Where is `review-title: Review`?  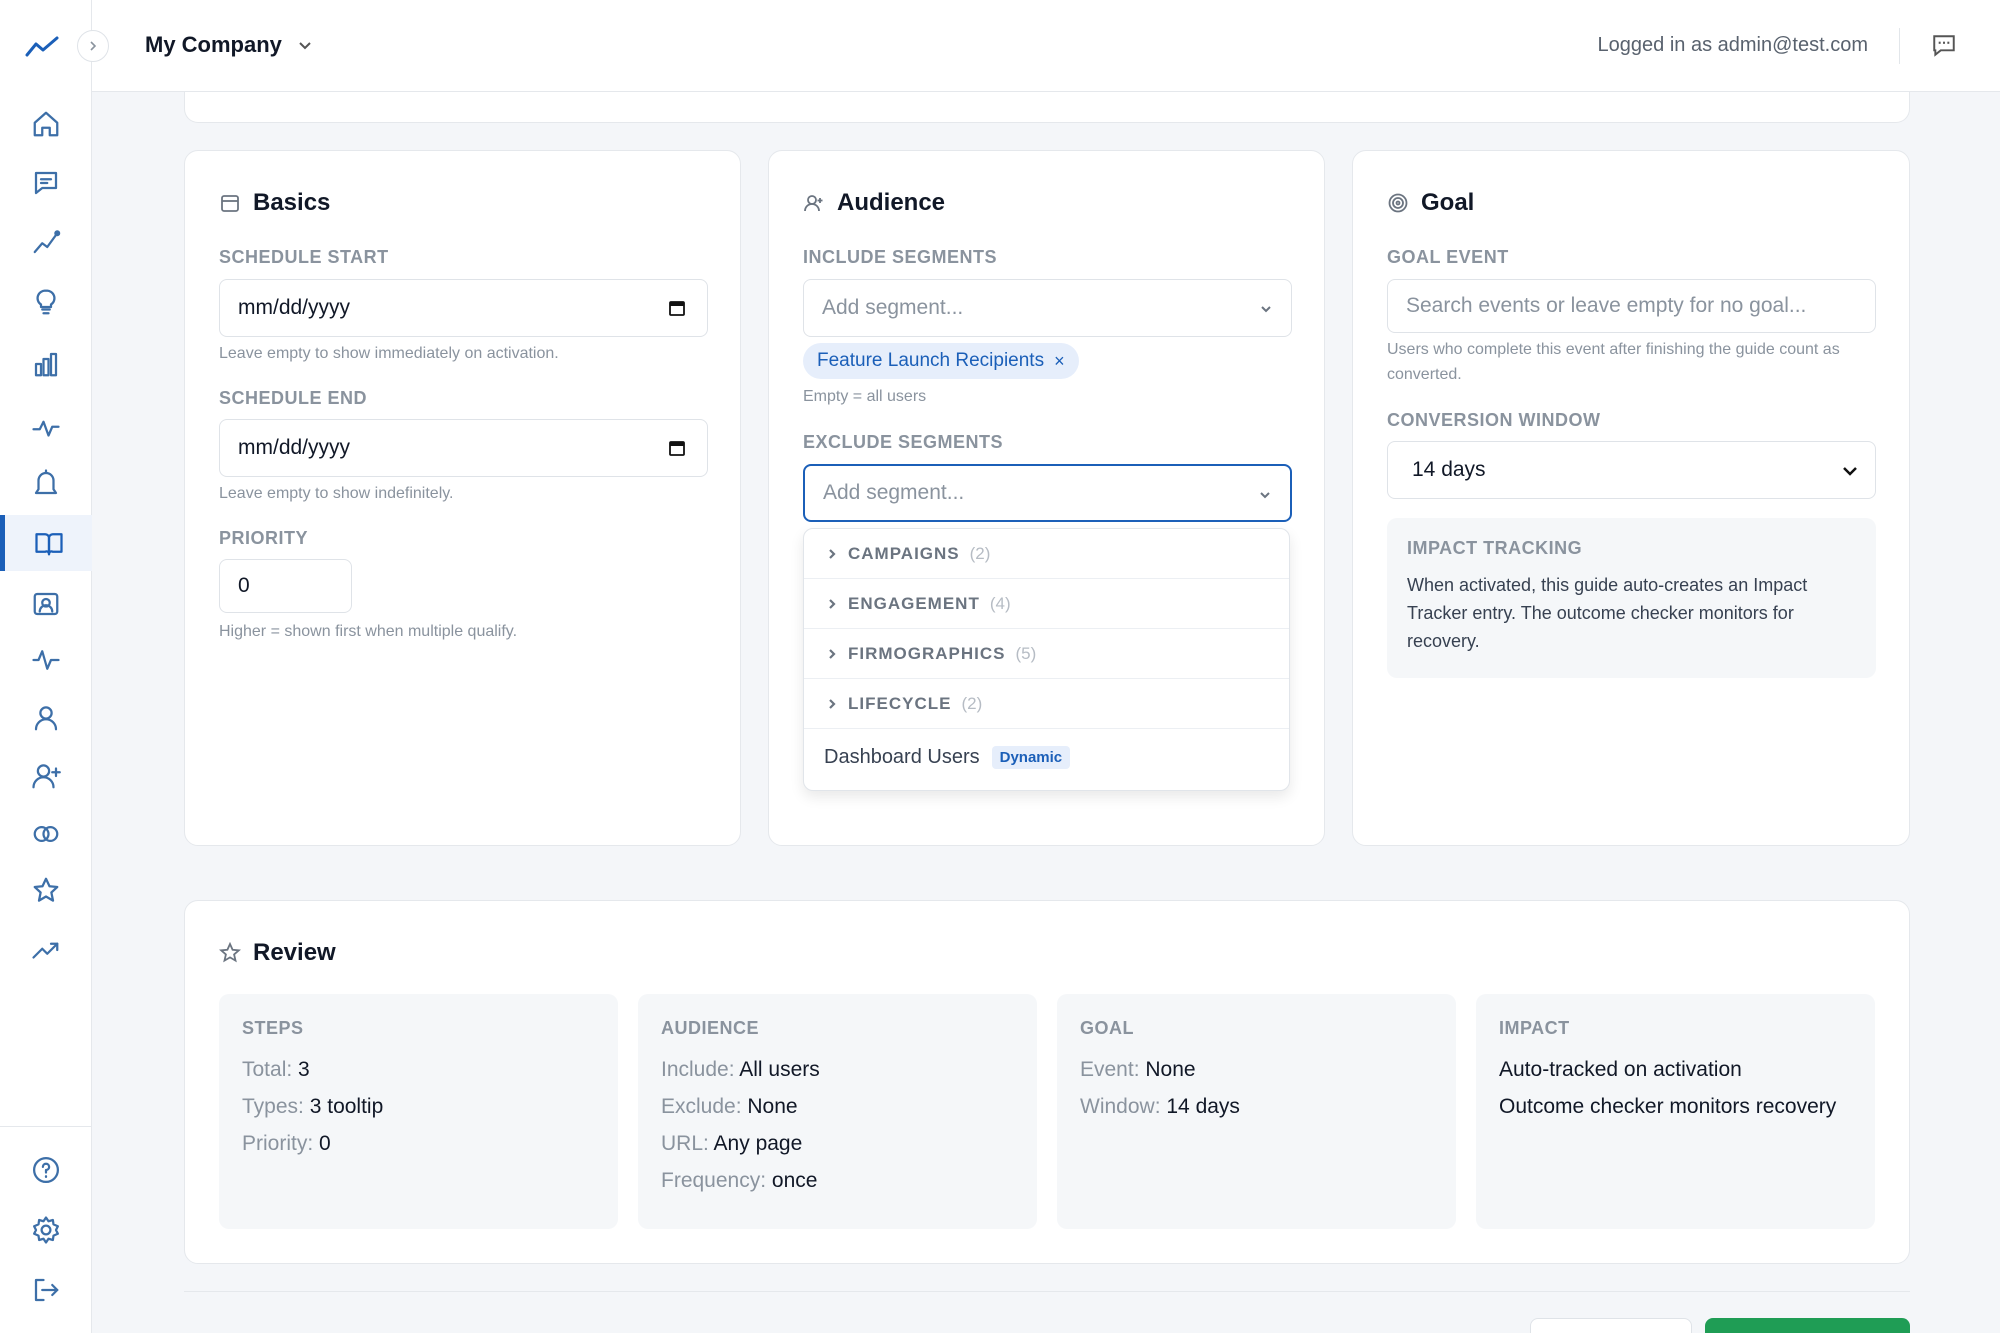 review-title: Review is located at coordinates (277, 953).